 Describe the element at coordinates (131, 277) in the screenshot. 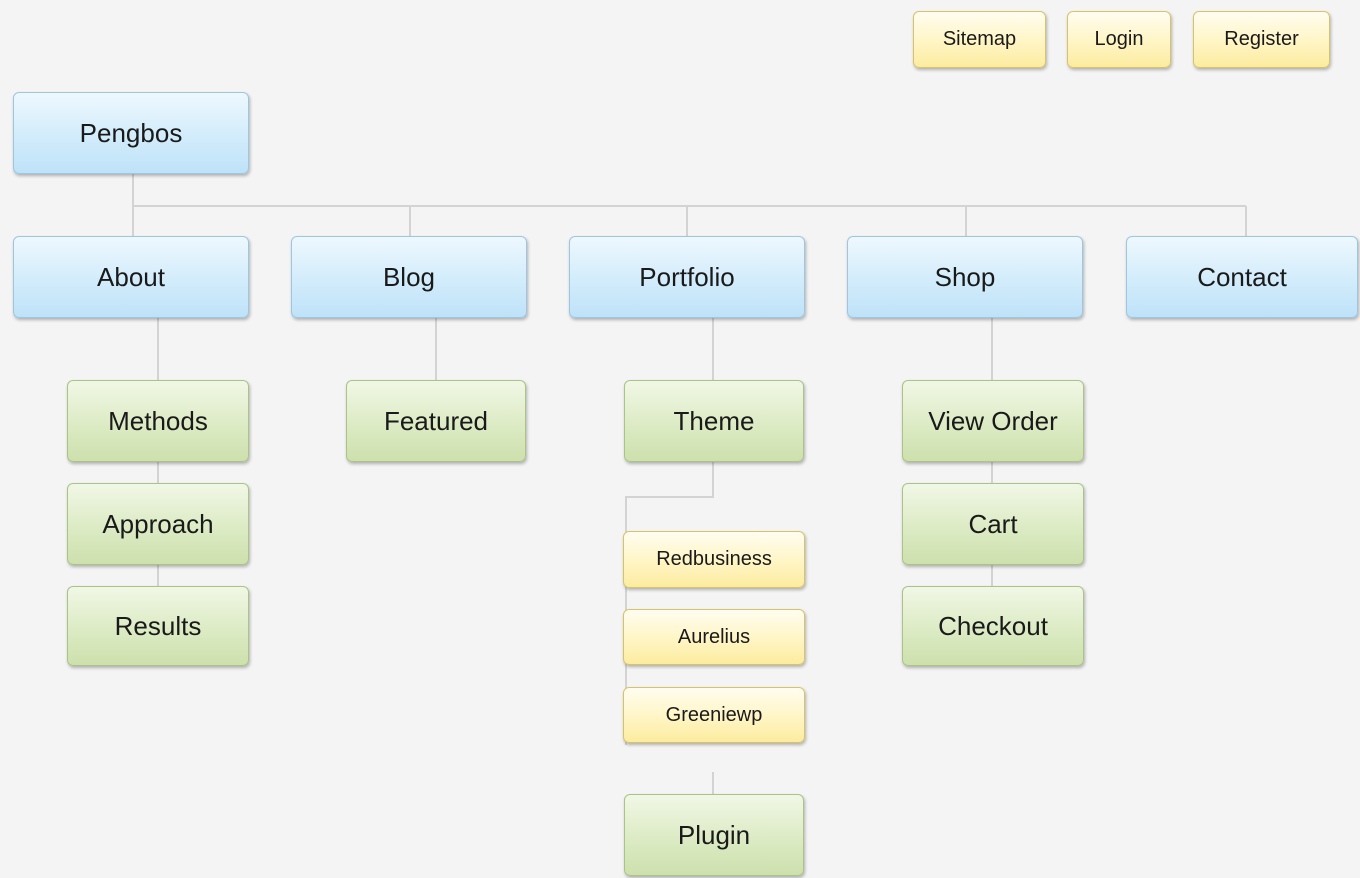

I see `node-about: About` at that location.